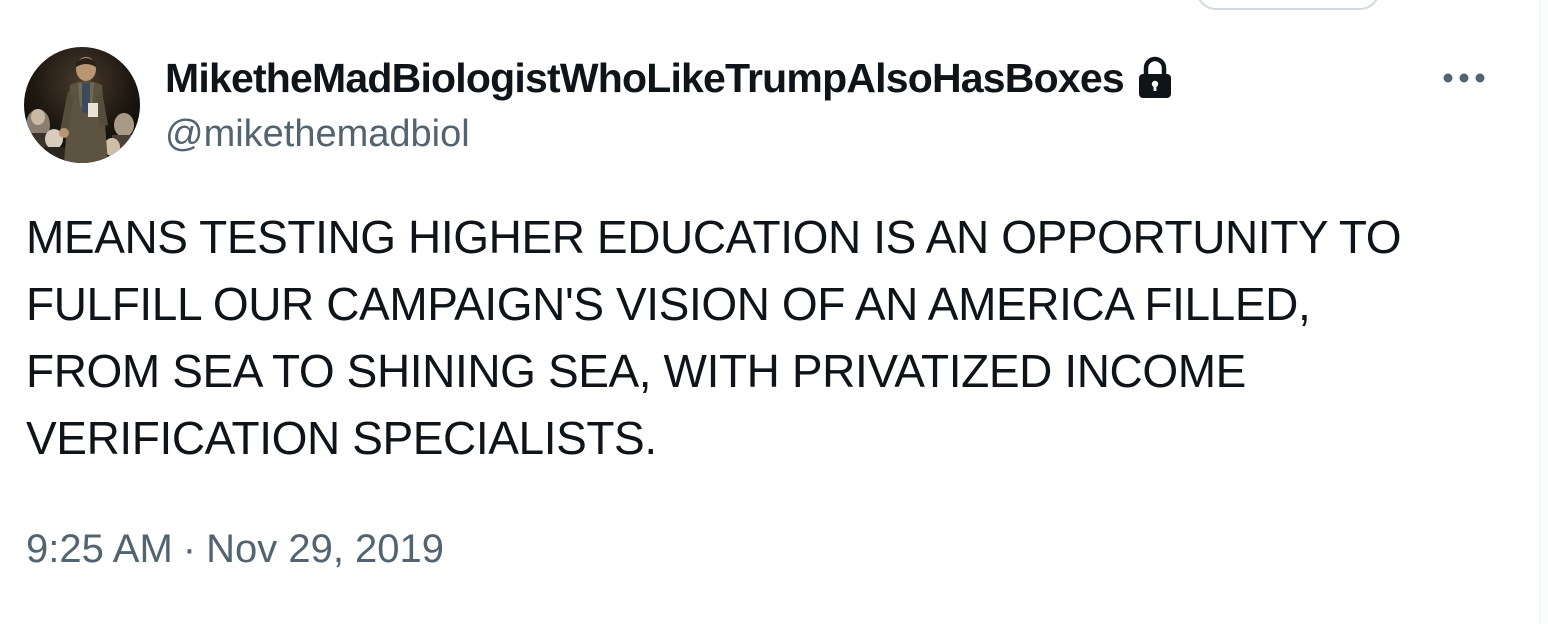  I want to click on more-horizontal-icon, so click(1464, 78).